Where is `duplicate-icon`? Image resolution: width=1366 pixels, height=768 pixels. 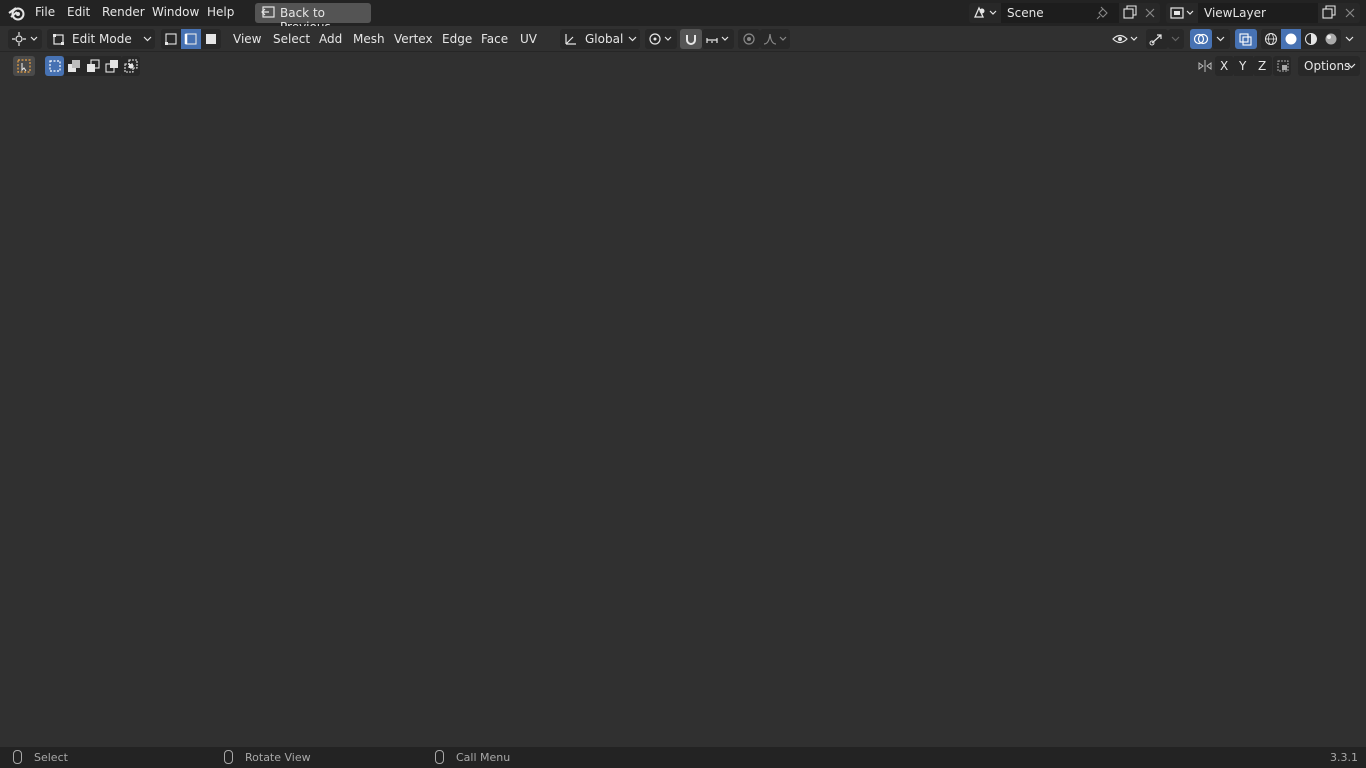
duplicate-icon is located at coordinates (1130, 12).